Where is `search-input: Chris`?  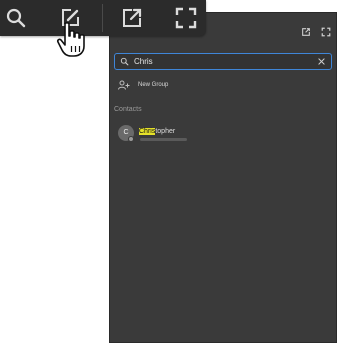
search-input: Chris is located at coordinates (223, 61).